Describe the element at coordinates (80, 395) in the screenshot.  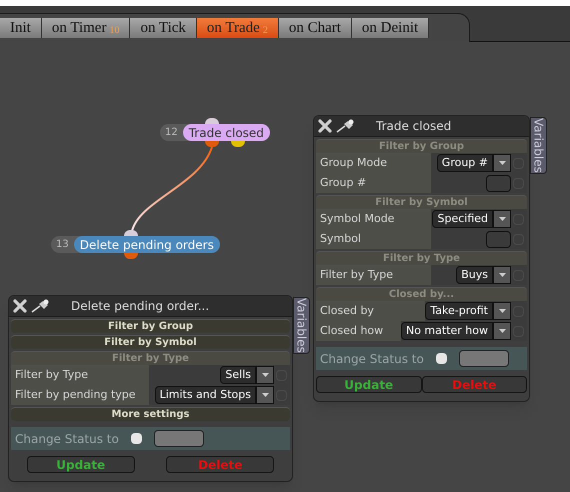
I see `row-label: Filter by pending type` at that location.